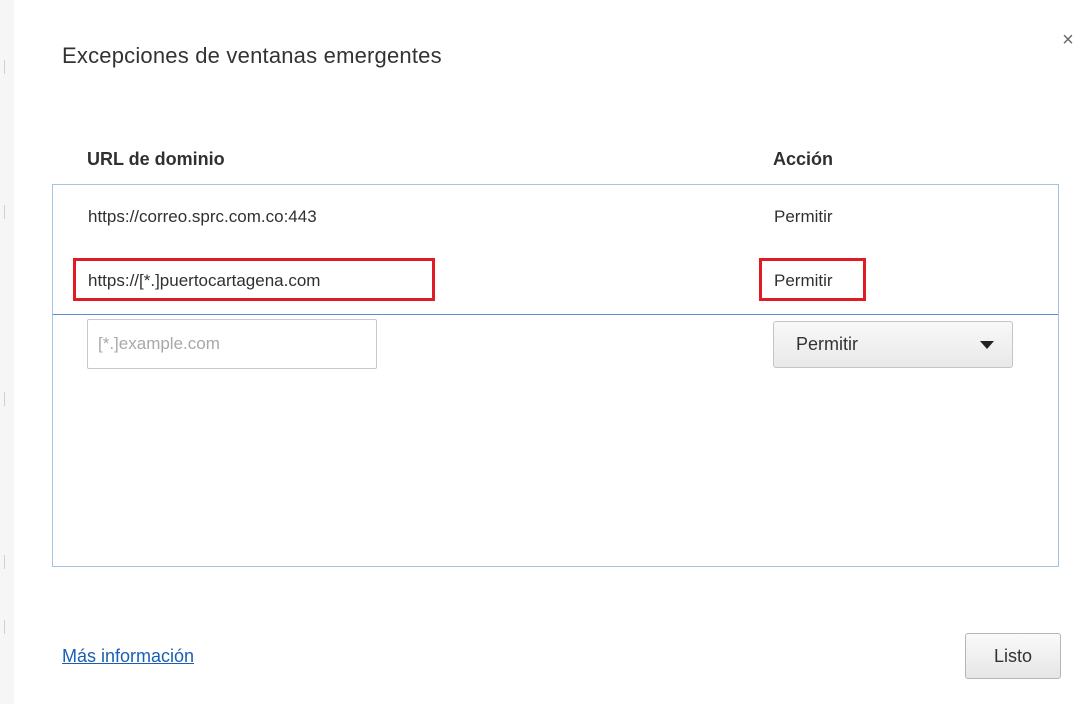 The width and height of the screenshot is (1083, 704). What do you see at coordinates (156, 159) in the screenshot?
I see `column-header-url: URL de dominio` at bounding box center [156, 159].